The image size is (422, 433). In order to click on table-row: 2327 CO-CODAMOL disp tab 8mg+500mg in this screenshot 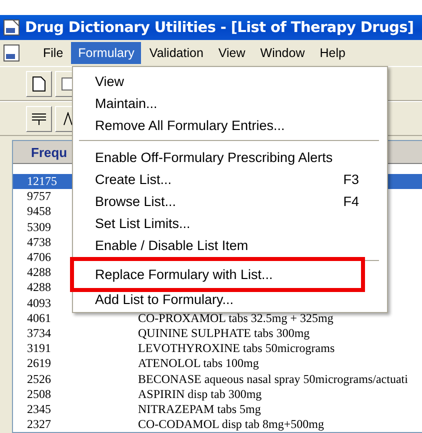, I will do `click(217, 424)`.